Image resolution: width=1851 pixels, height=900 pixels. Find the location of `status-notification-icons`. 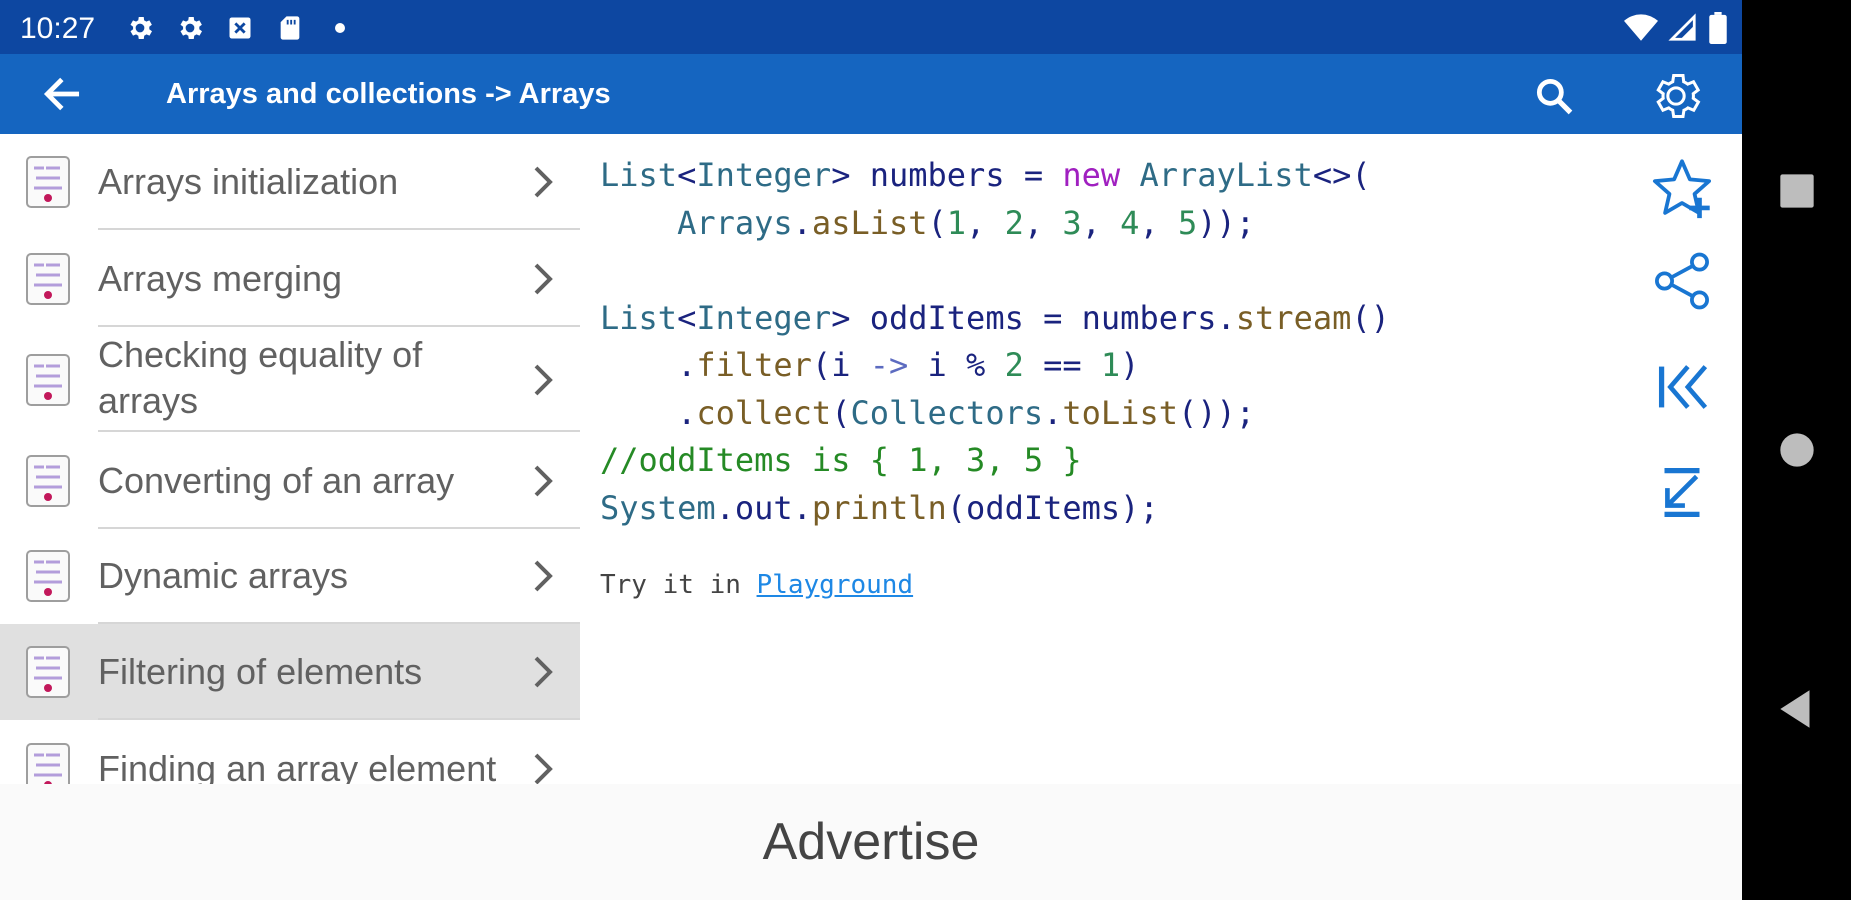

status-notification-icons is located at coordinates (240, 28).